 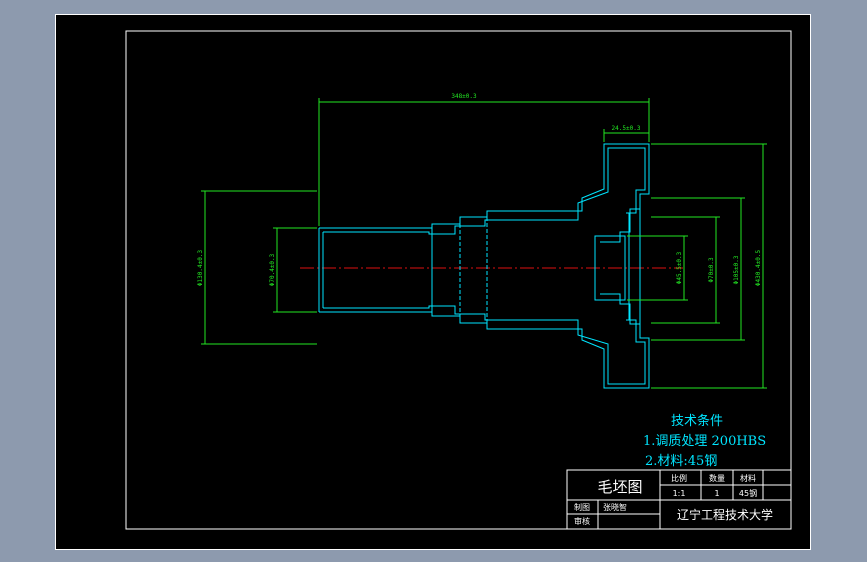 I want to click on dim-flange-dia: Φ430.4±0.5, so click(x=758, y=268).